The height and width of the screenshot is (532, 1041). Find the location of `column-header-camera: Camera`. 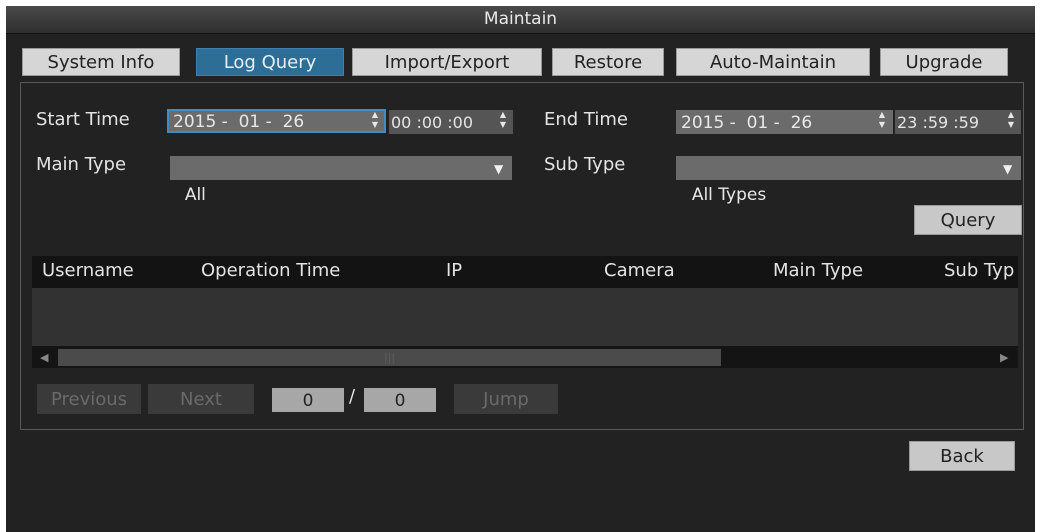

column-header-camera: Camera is located at coordinates (639, 270).